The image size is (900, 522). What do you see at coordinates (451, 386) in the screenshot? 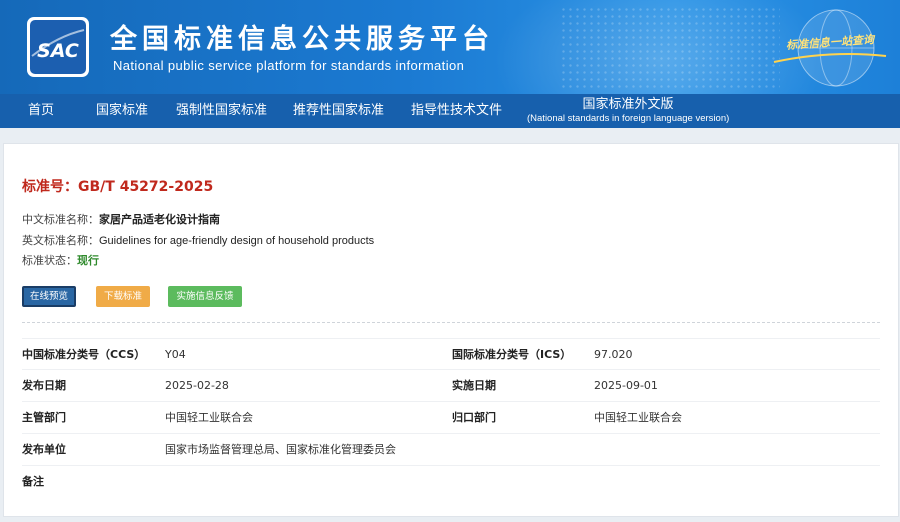
I see `table-row: 发布日期 2025-02-28 实施日期 2025-09-01` at bounding box center [451, 386].